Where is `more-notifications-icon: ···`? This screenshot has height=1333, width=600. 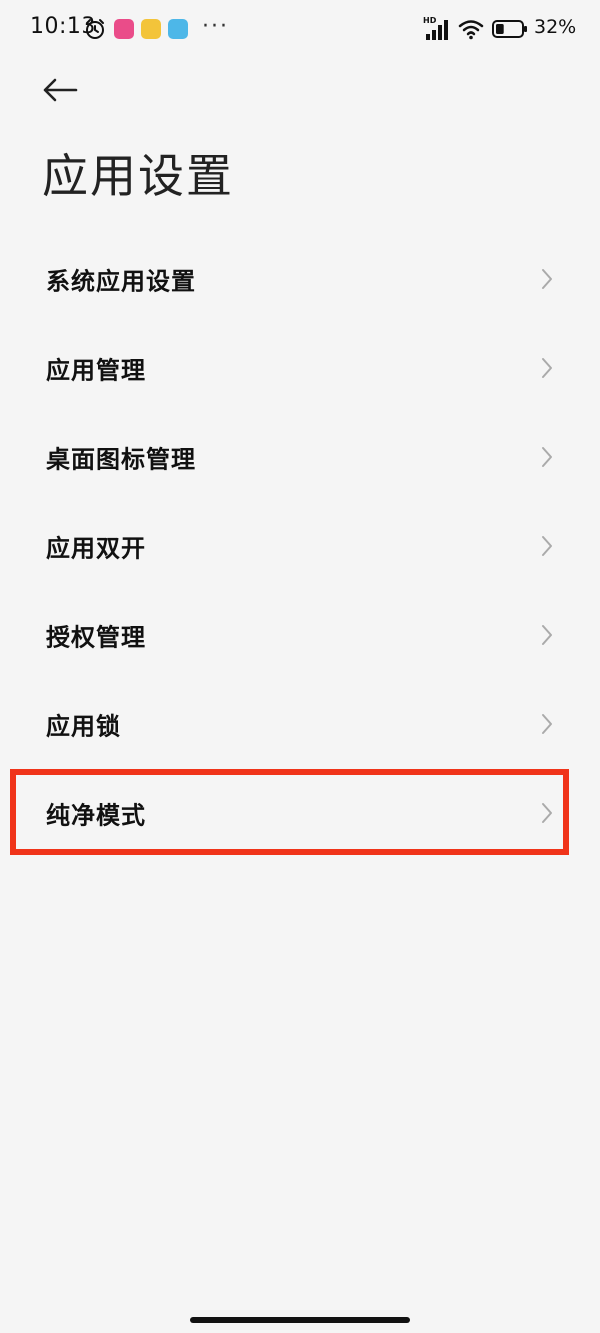
more-notifications-icon: ··· is located at coordinates (215, 26).